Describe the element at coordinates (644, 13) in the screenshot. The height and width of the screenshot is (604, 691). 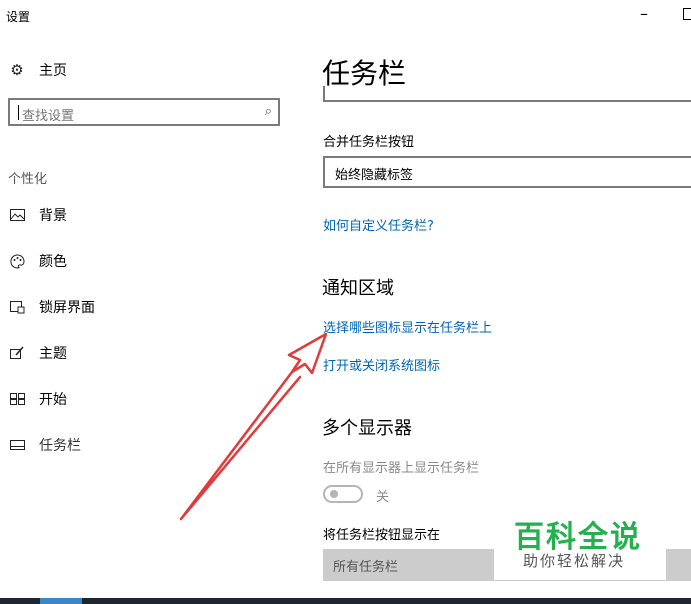
I see `minimize-button: –` at that location.